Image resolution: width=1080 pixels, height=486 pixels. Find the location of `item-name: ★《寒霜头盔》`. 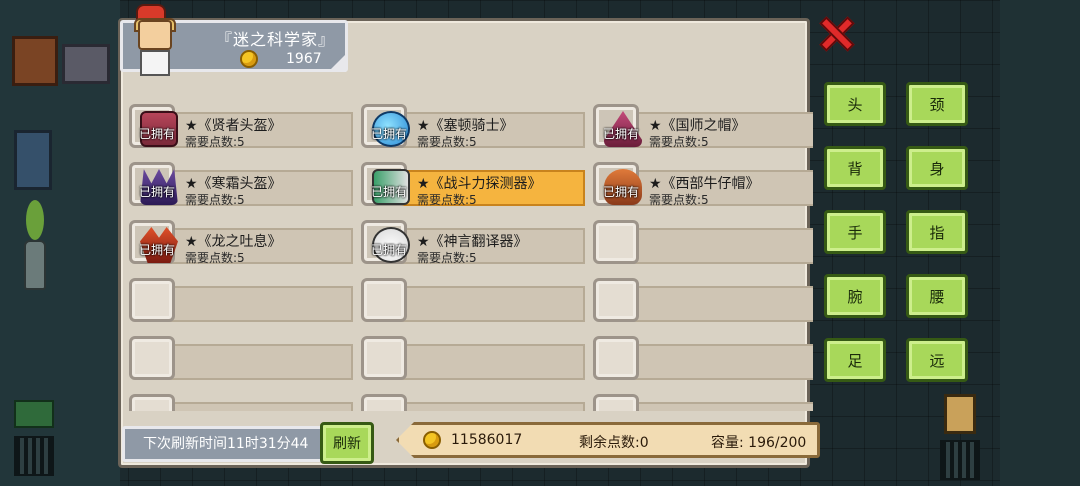

item-name: ★《寒霜头盔》 is located at coordinates (233, 184).